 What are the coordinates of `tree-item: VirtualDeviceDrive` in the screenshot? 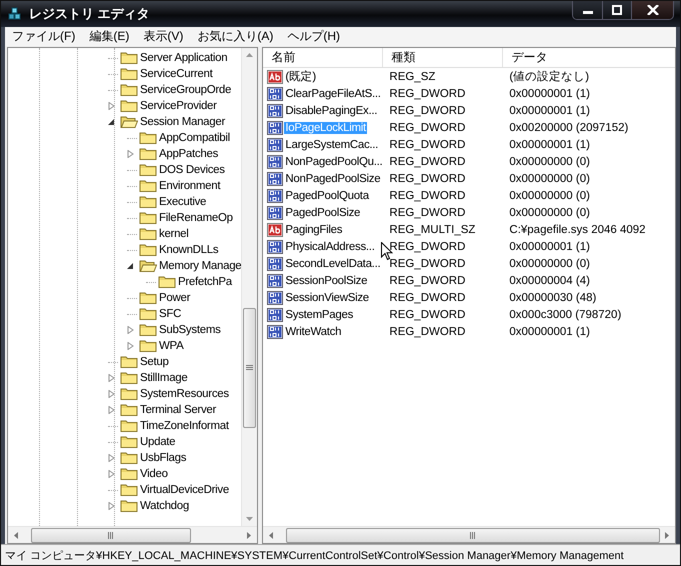 It's located at (184, 490).